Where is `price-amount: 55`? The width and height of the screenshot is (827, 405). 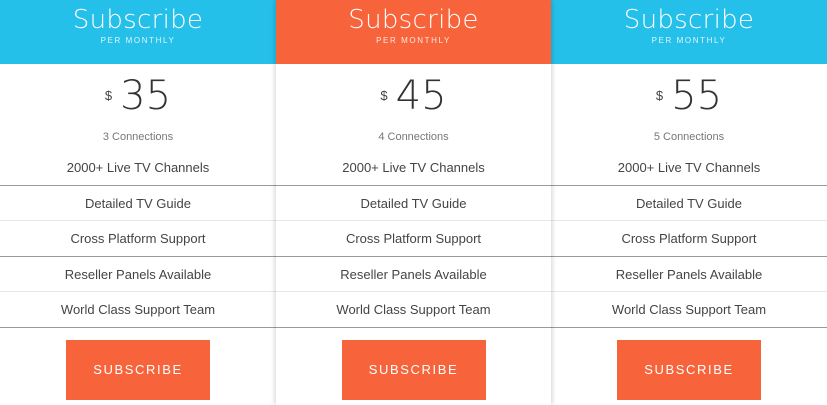 price-amount: 55 is located at coordinates (697, 96).